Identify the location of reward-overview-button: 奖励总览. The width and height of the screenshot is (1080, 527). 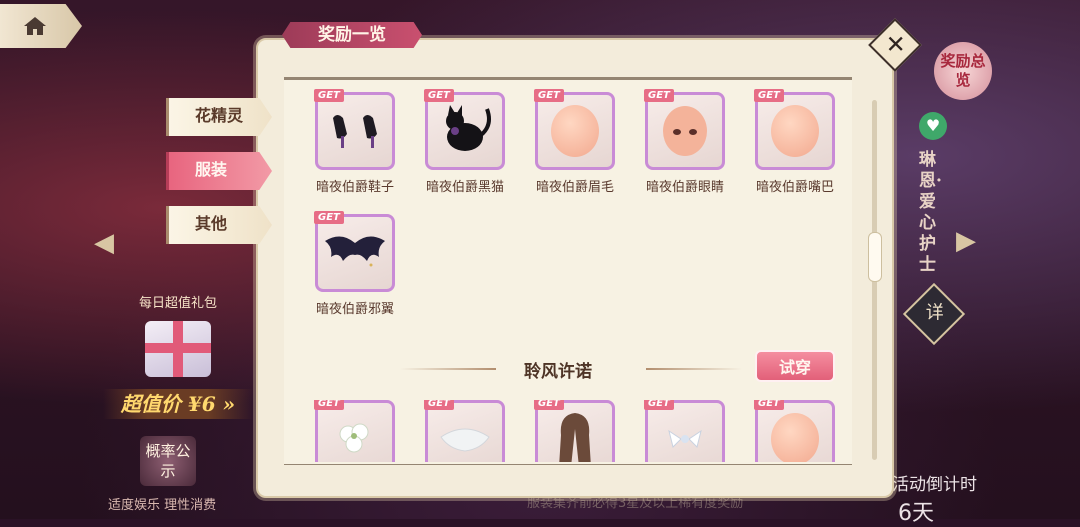
(963, 71).